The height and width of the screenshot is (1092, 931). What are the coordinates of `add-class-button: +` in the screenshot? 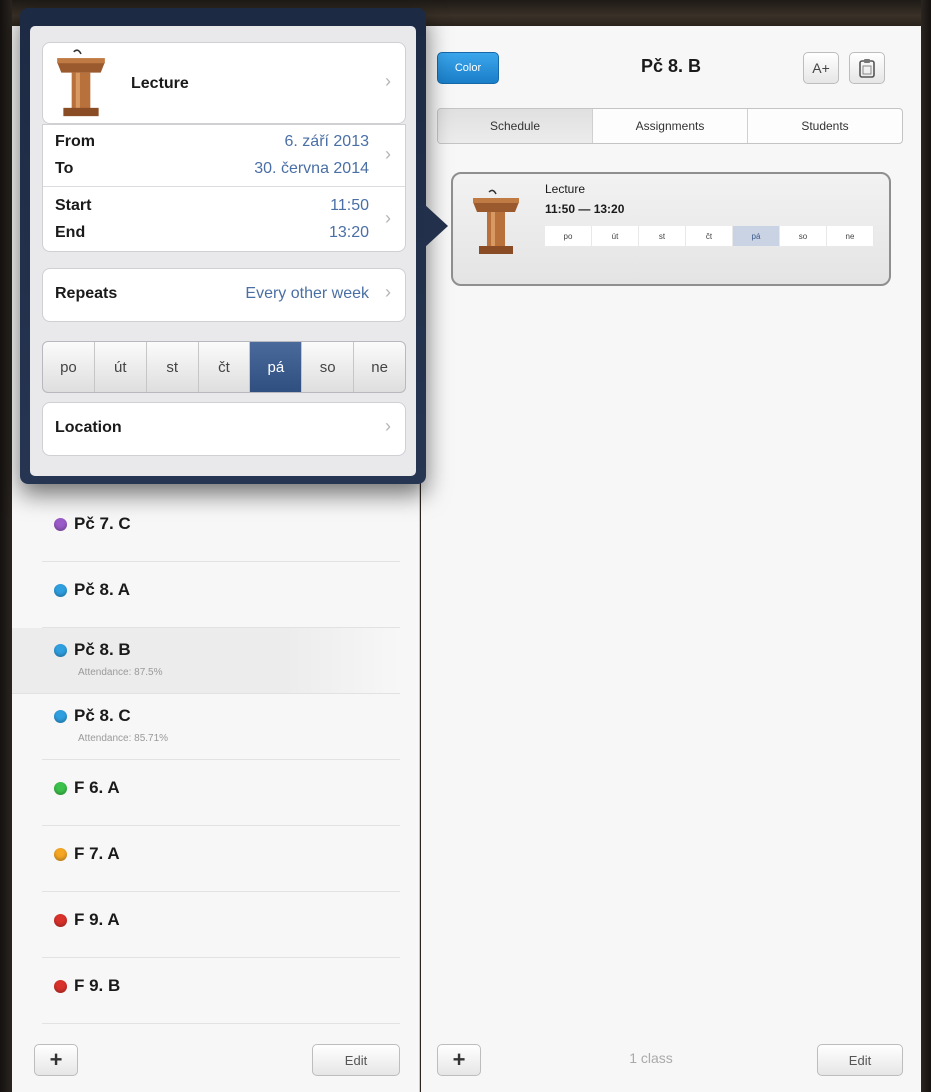 It's located at (56, 1060).